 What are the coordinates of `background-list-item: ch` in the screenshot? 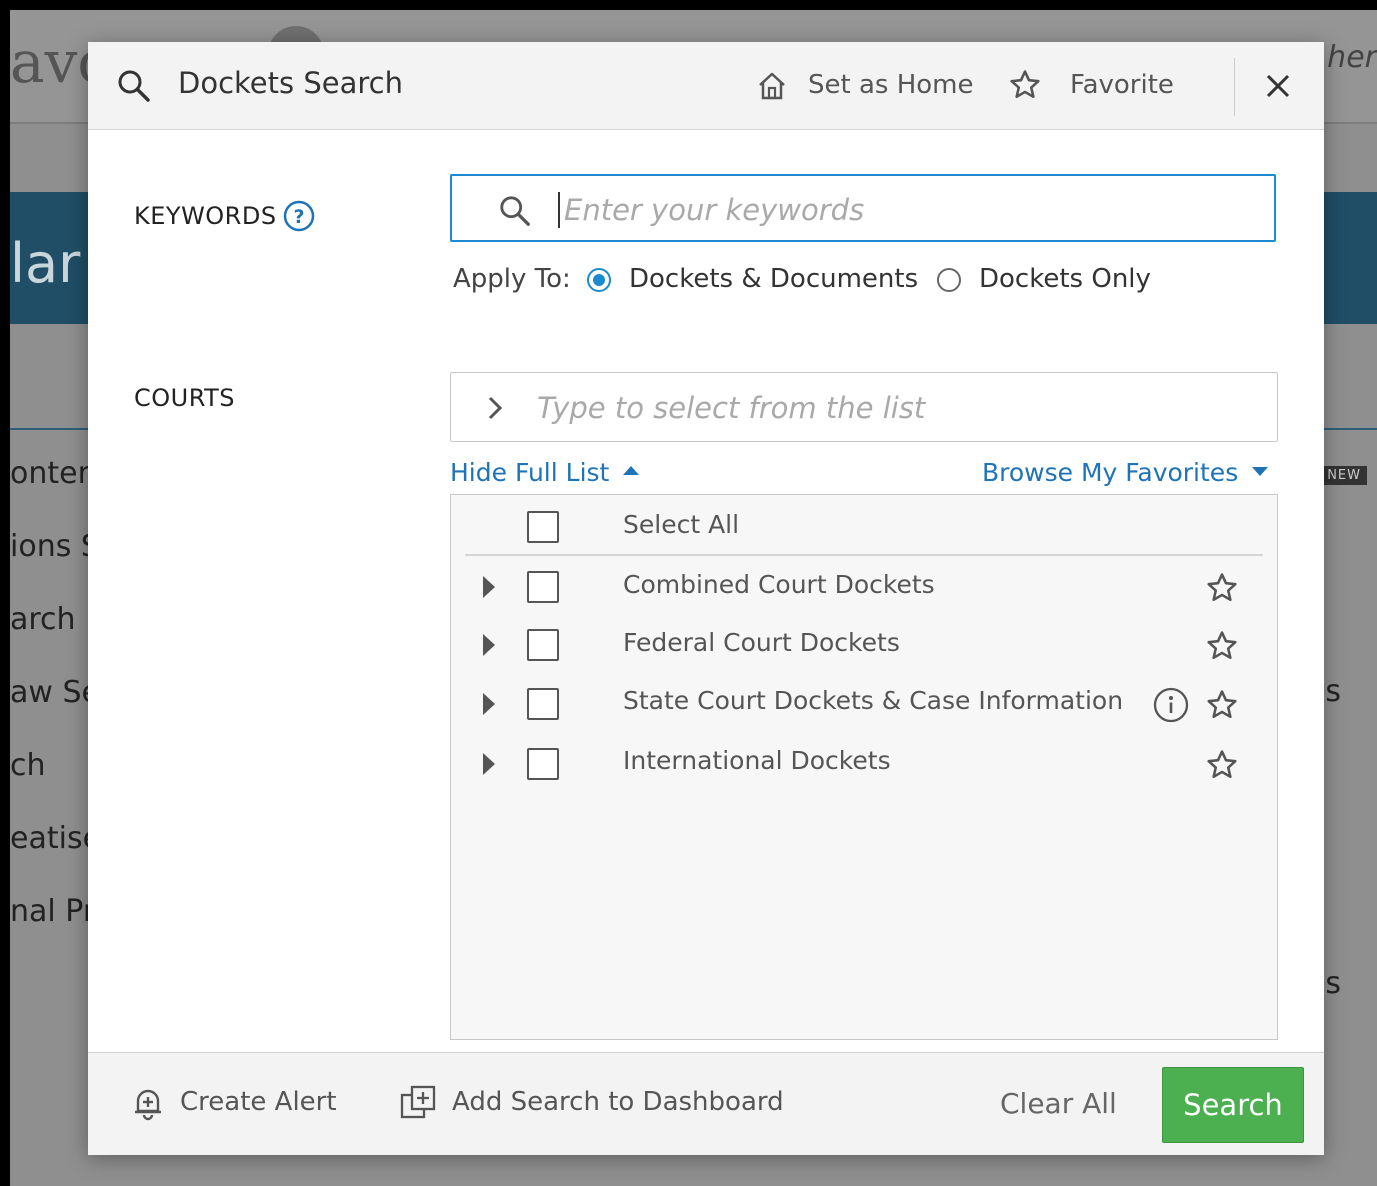 It's located at (28, 765).